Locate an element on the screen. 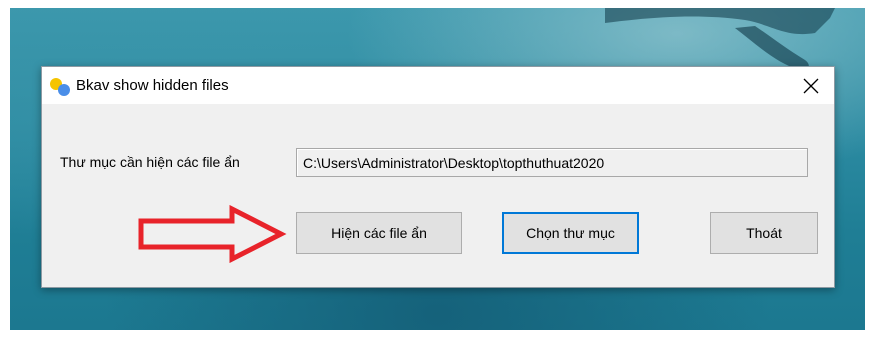 Image resolution: width=870 pixels, height=339 pixels. choose-folder-button: Chọn thư mục is located at coordinates (570, 233).